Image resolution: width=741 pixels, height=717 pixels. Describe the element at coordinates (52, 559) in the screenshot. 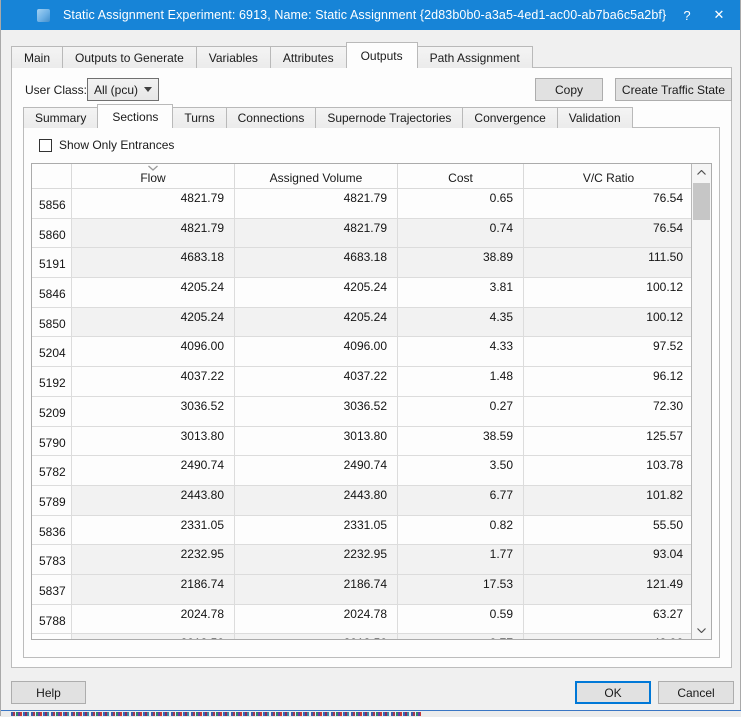

I see `row-header-cell: 5783` at that location.